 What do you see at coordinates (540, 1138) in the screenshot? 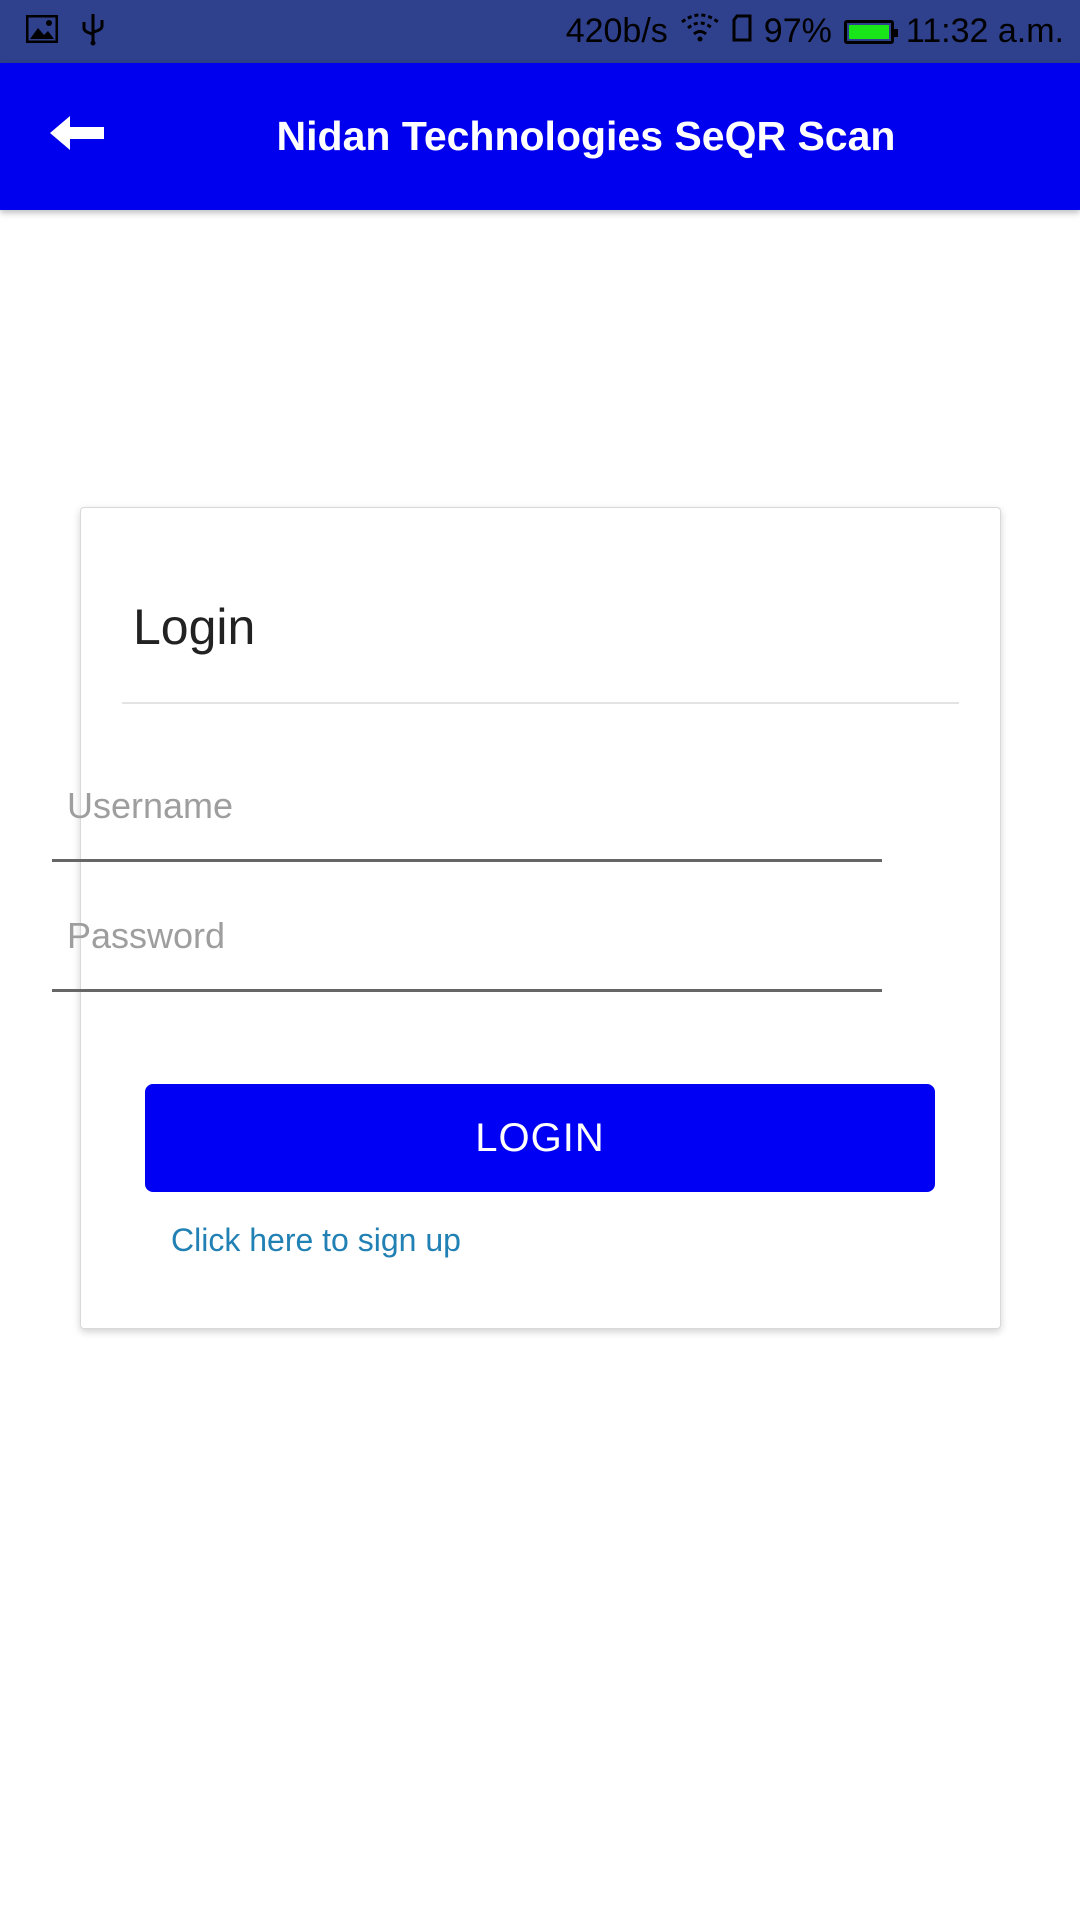
I see `login-button: LOGIN` at bounding box center [540, 1138].